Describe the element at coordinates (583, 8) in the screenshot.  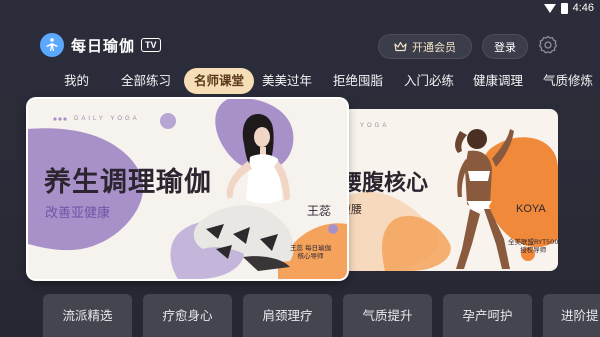
I see `status-time: 4:46` at that location.